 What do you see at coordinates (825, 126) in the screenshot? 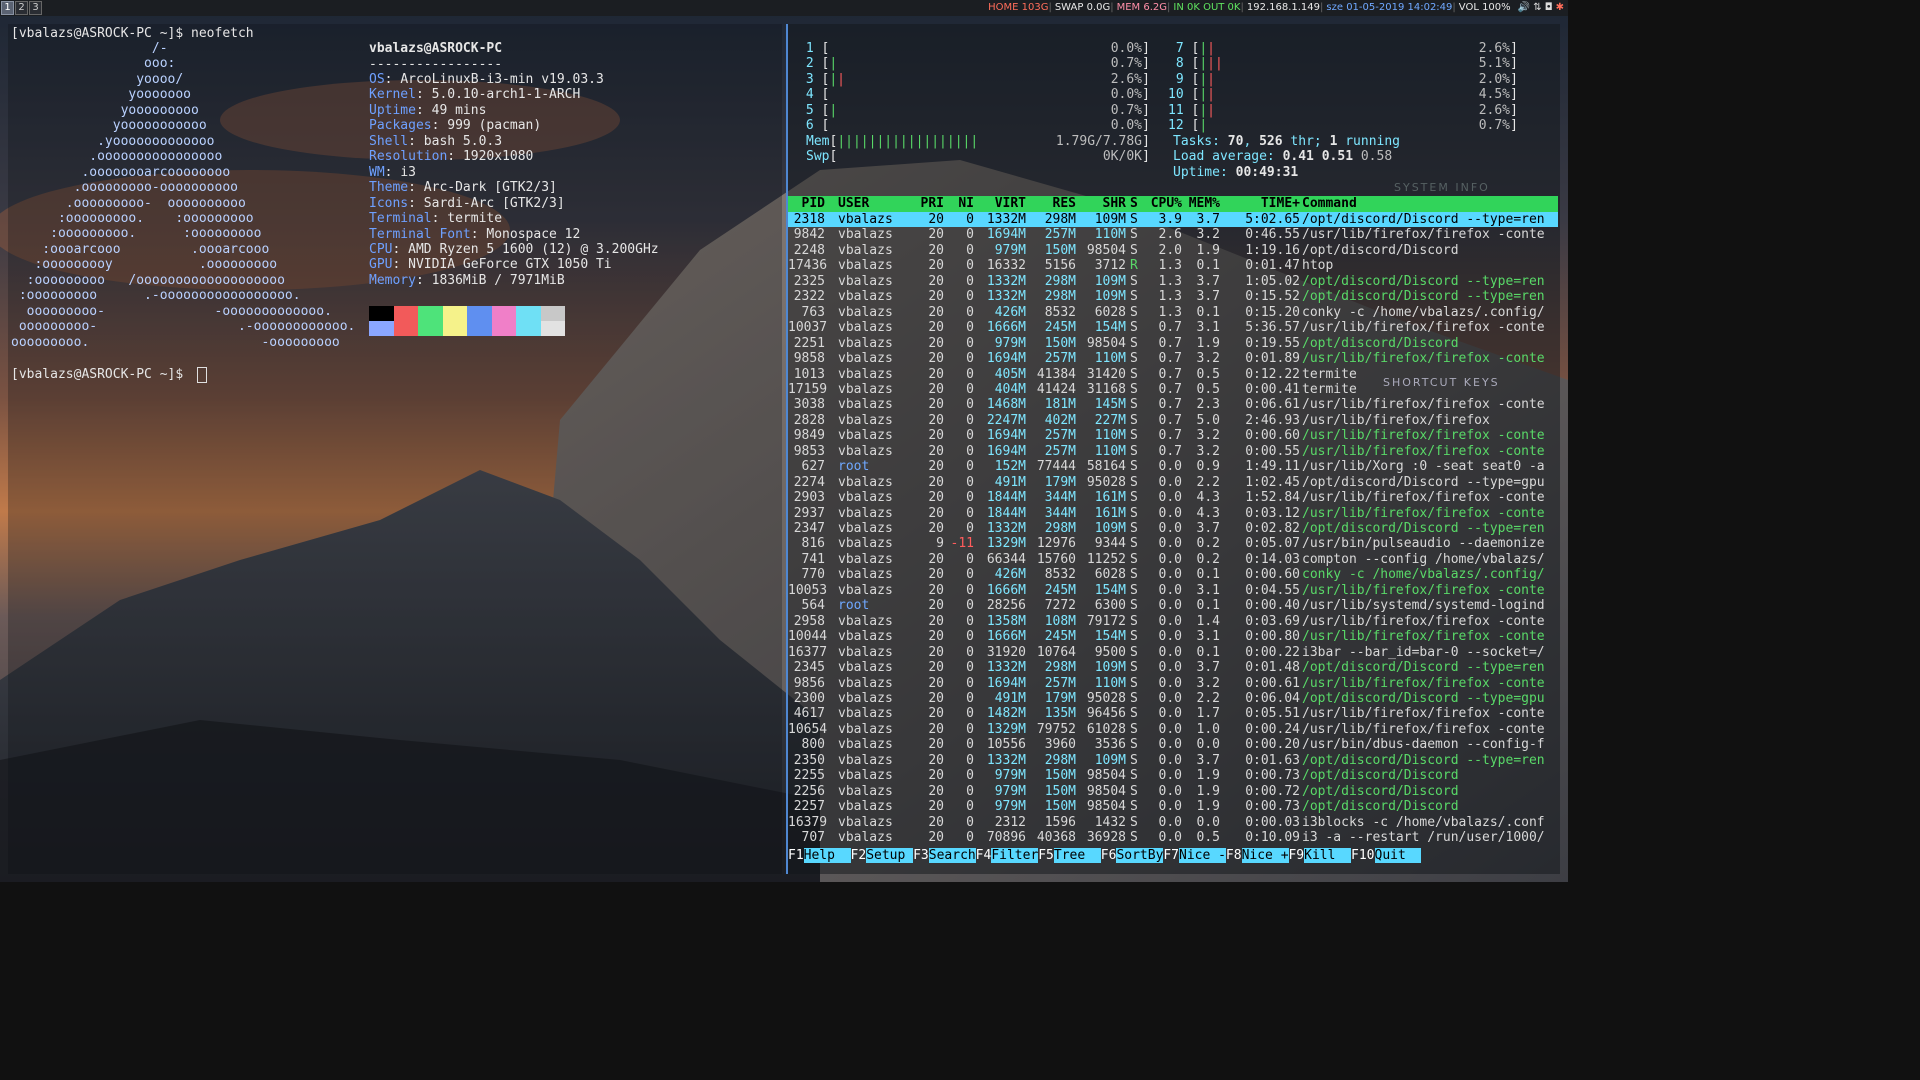
I see `cpu-bracket: [` at bounding box center [825, 126].